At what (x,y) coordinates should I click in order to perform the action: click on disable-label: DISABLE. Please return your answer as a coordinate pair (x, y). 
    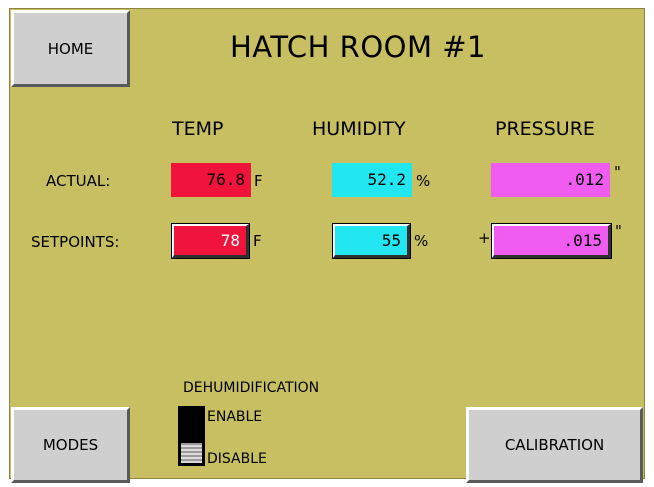
    Looking at the image, I should click on (237, 459).